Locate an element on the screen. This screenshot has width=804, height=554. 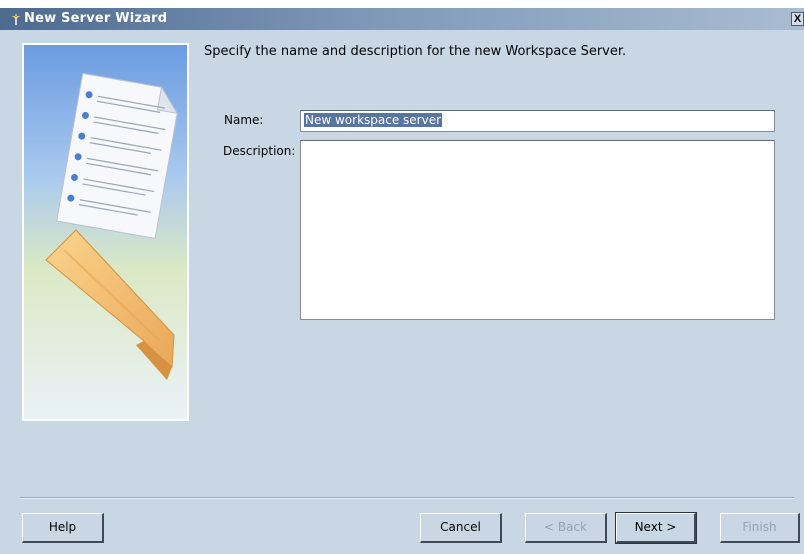
name-label: Name: is located at coordinates (244, 120).